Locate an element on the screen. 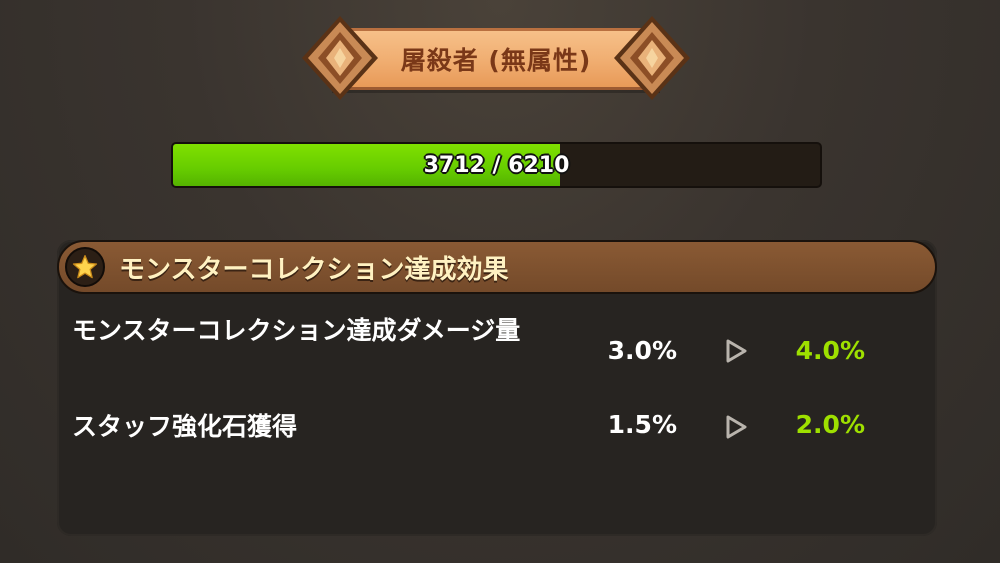 The height and width of the screenshot is (563, 1000). effect-next-value: 4.0% is located at coordinates (830, 350).